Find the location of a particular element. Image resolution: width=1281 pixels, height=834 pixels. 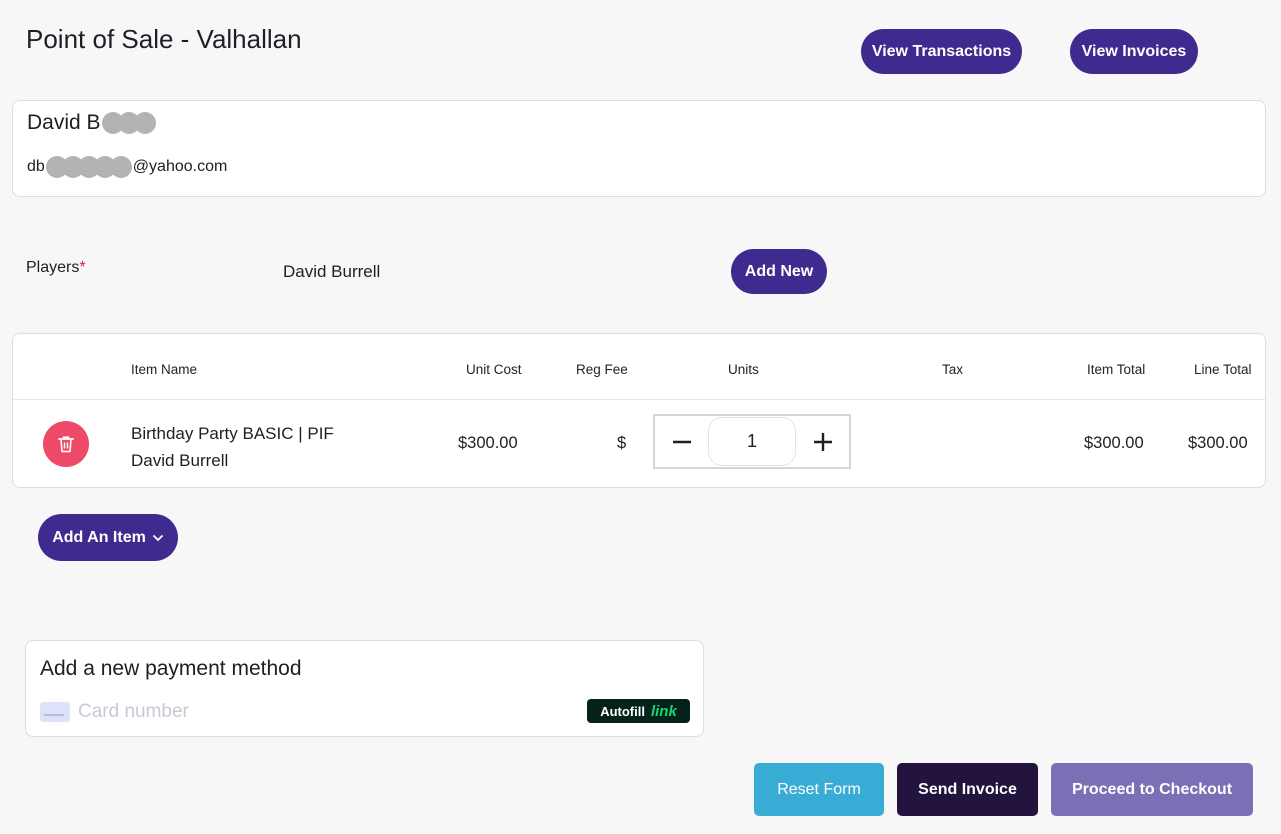

unit-cost-cell: $300.00 is located at coordinates (488, 443).